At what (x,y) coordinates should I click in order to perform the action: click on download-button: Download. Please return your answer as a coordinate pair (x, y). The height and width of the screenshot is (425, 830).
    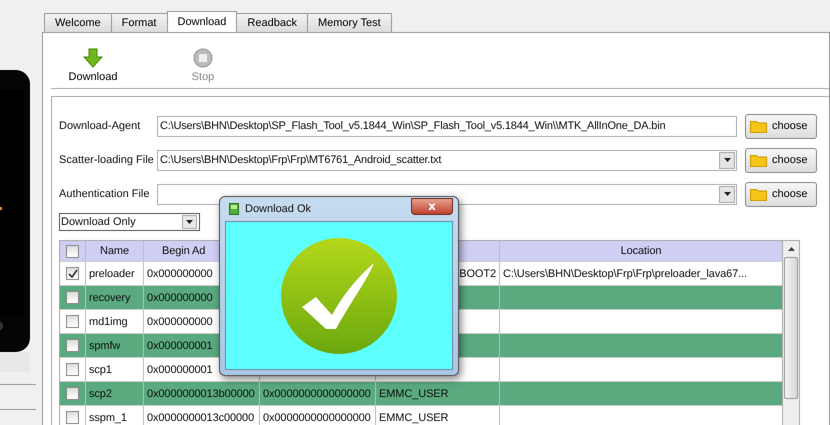
    Looking at the image, I should click on (93, 68).